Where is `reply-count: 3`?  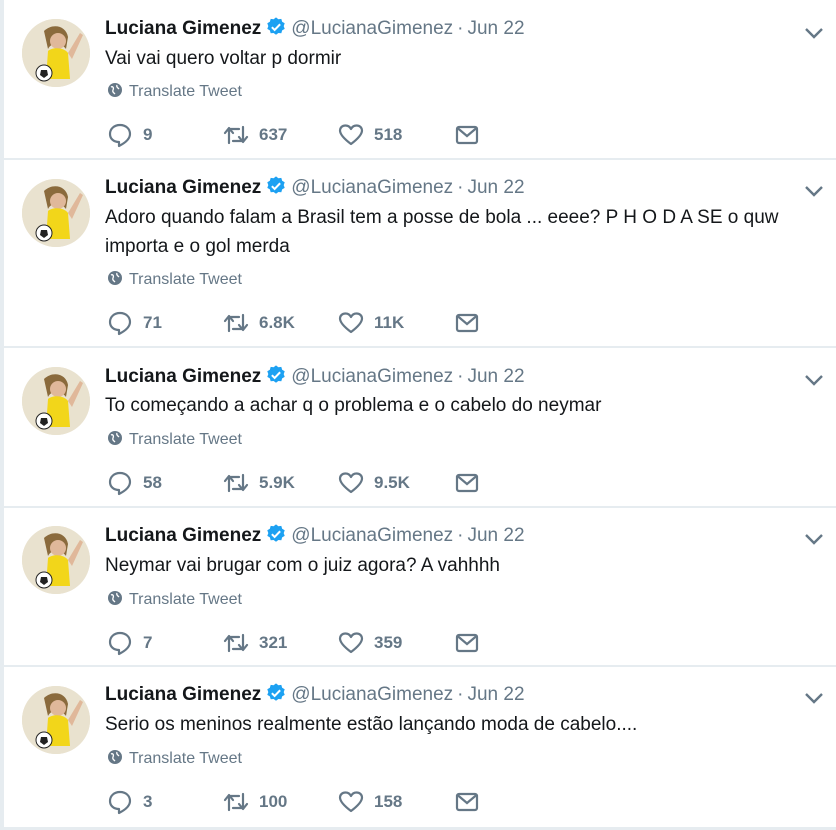
reply-count: 3 is located at coordinates (148, 801).